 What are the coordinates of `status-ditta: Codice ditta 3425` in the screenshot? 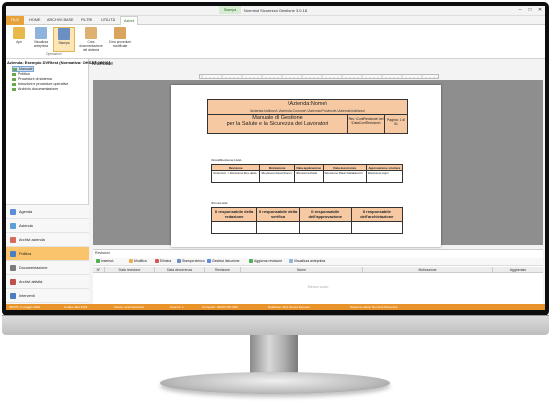 It's located at (76, 307).